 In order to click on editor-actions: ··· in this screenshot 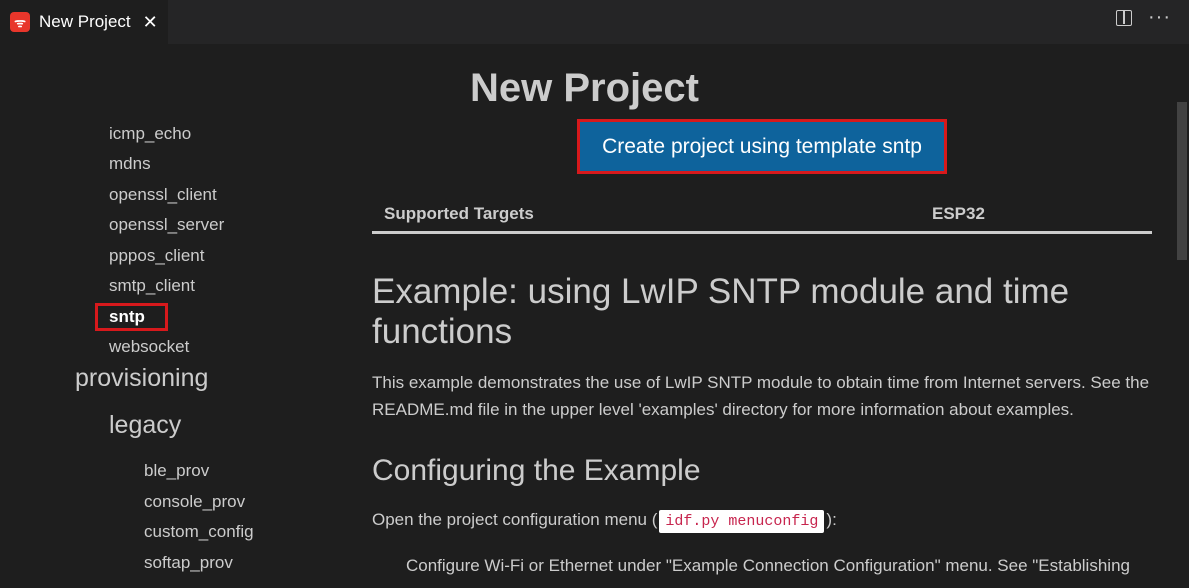, I will do `click(1143, 17)`.